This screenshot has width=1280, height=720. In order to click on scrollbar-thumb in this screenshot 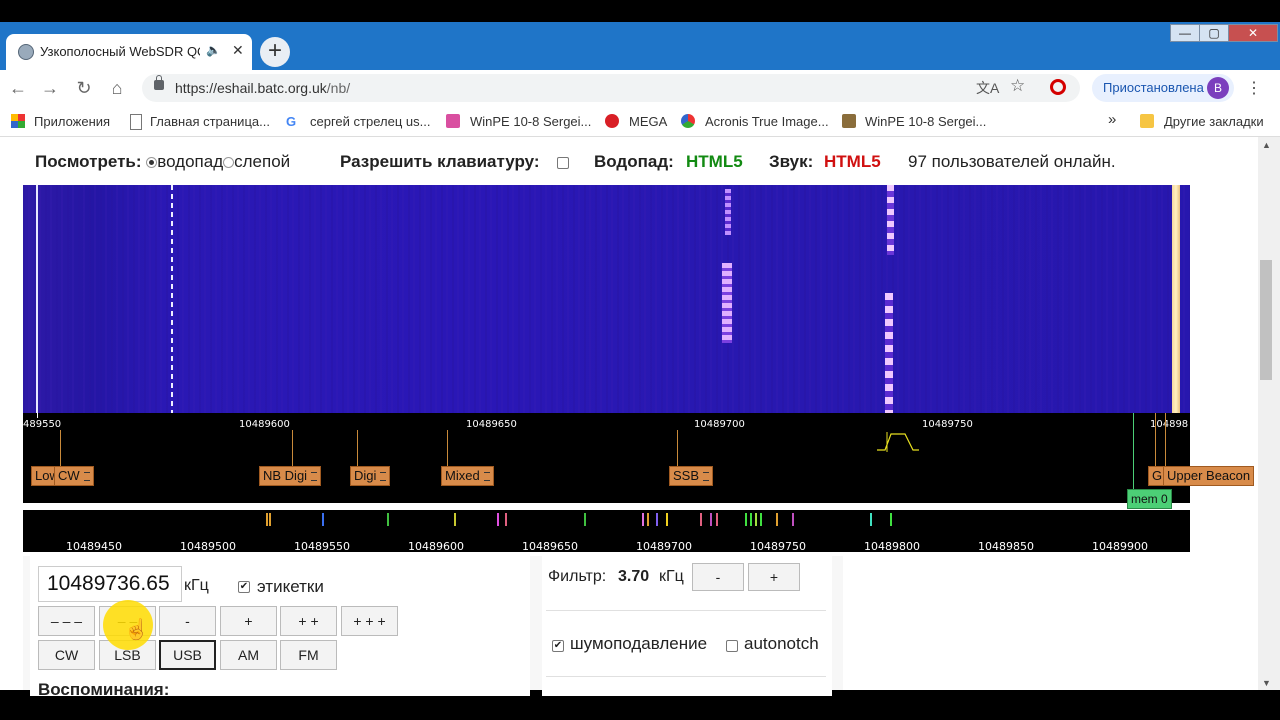, I will do `click(1266, 320)`.